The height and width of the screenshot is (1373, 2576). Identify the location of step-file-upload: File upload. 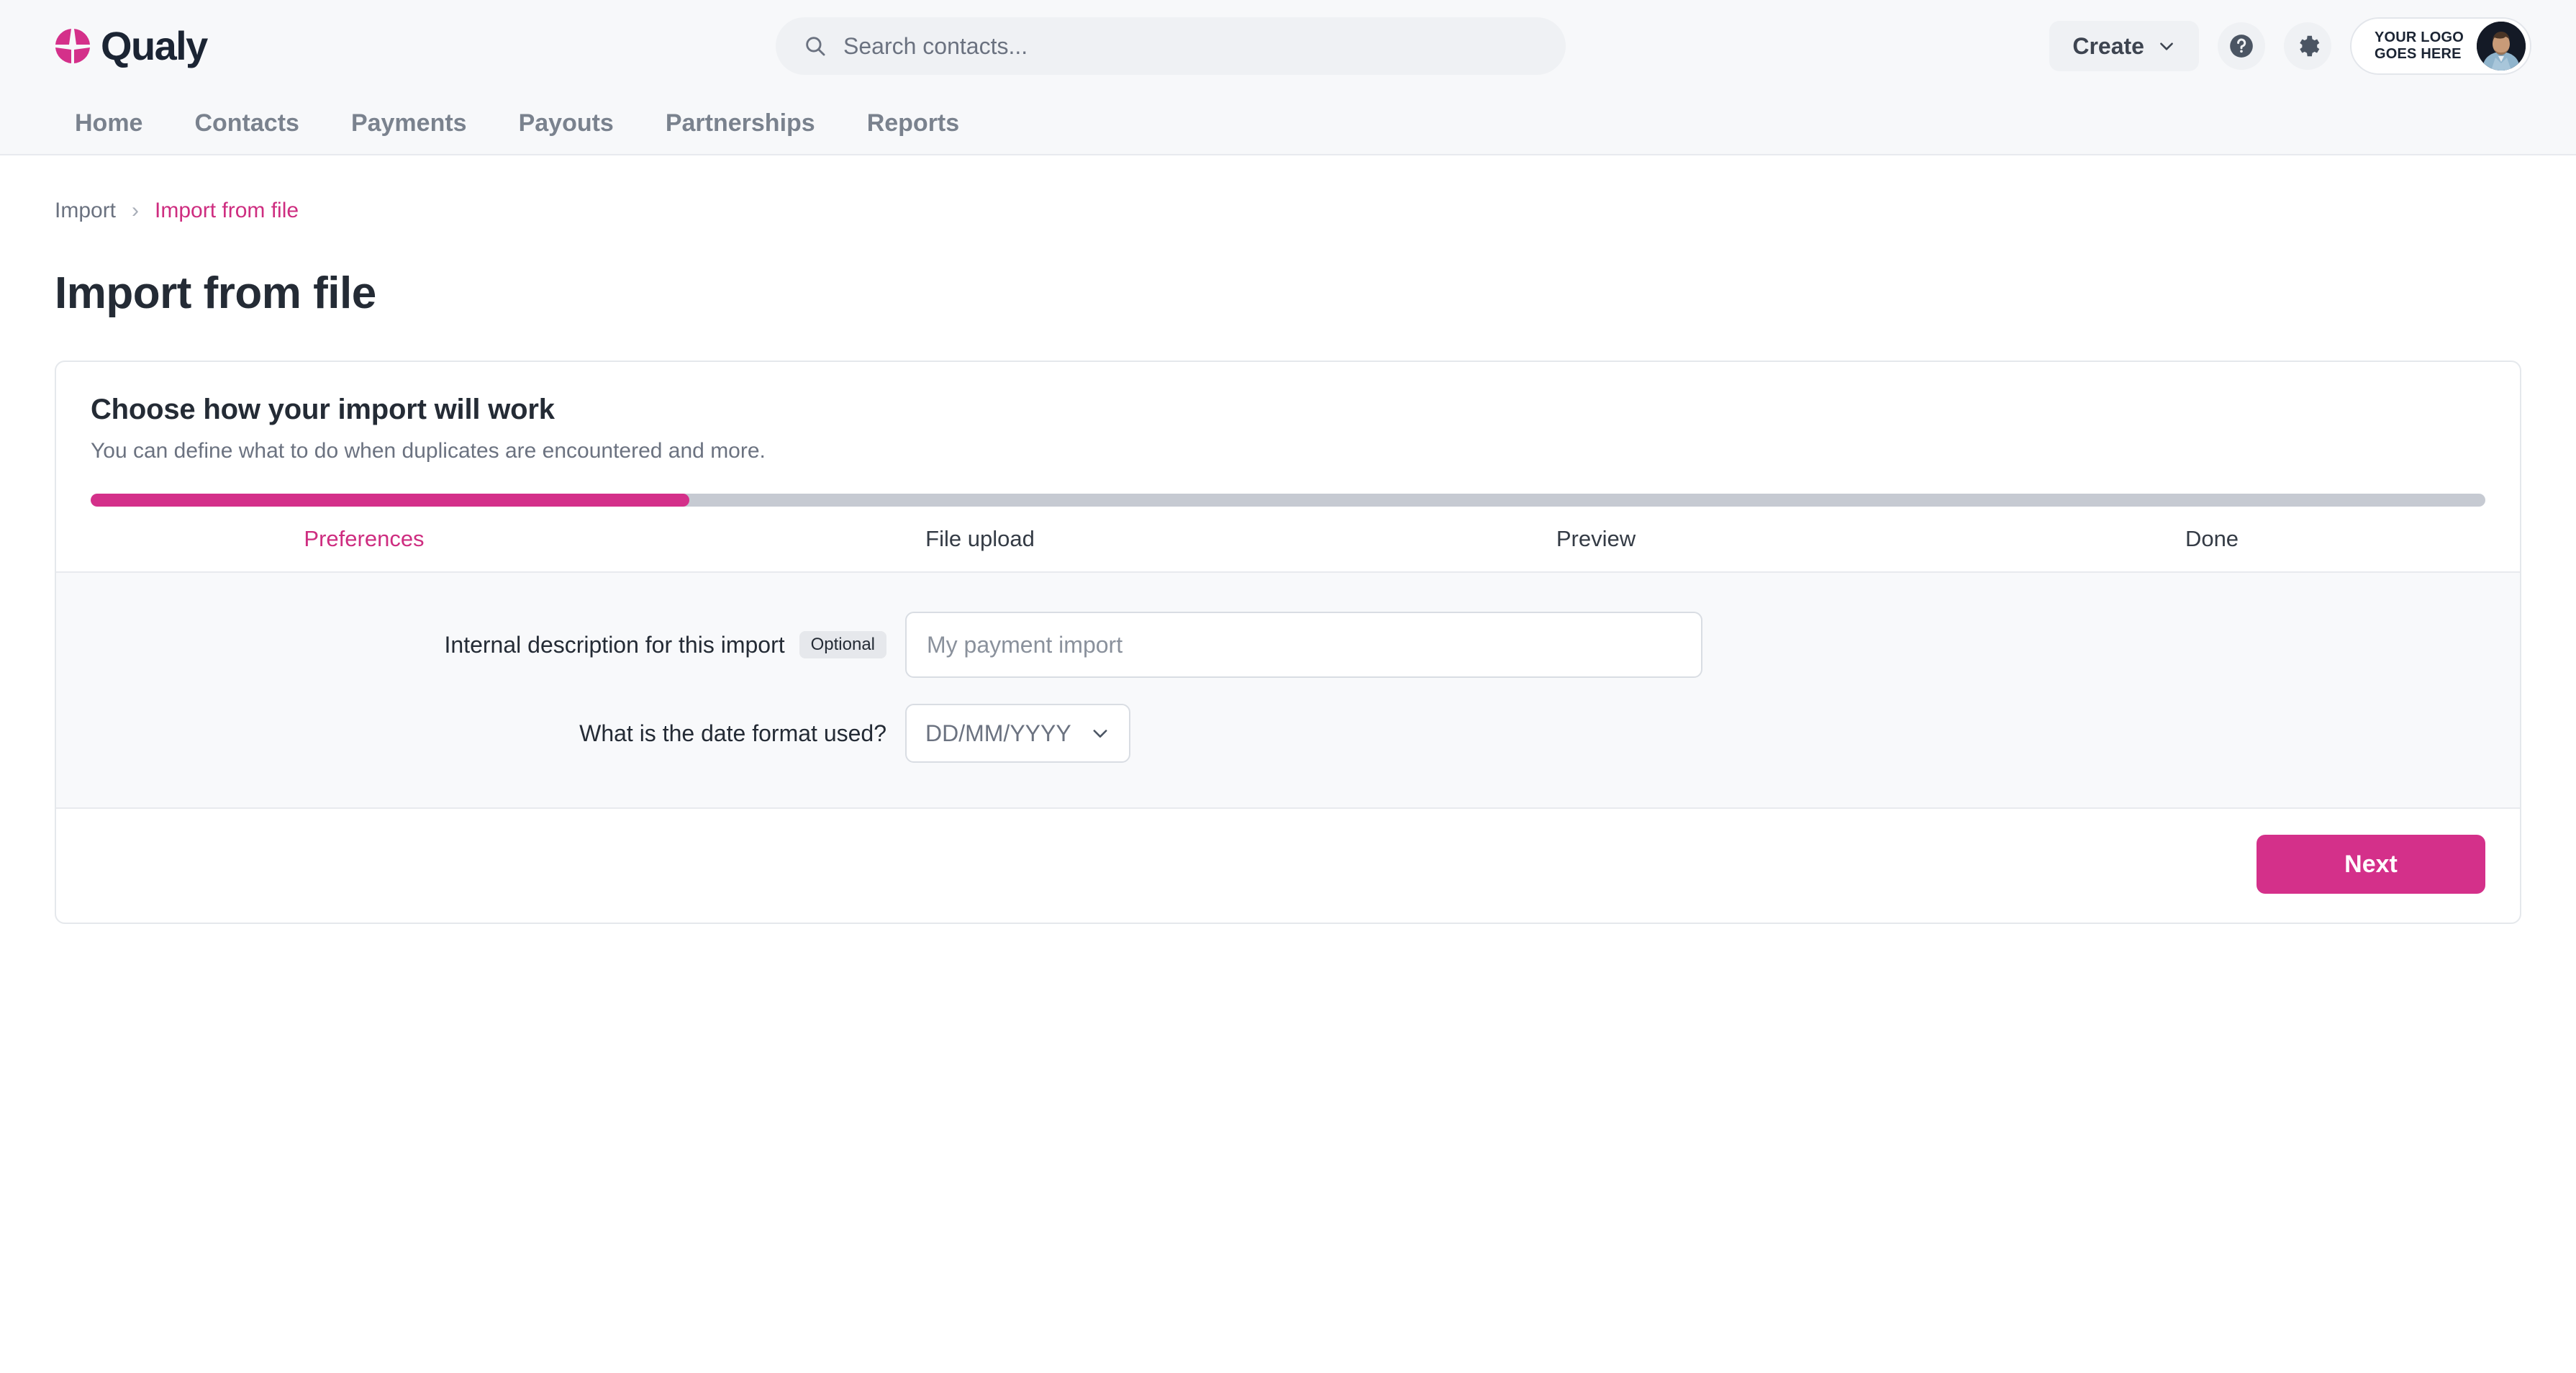
(980, 539).